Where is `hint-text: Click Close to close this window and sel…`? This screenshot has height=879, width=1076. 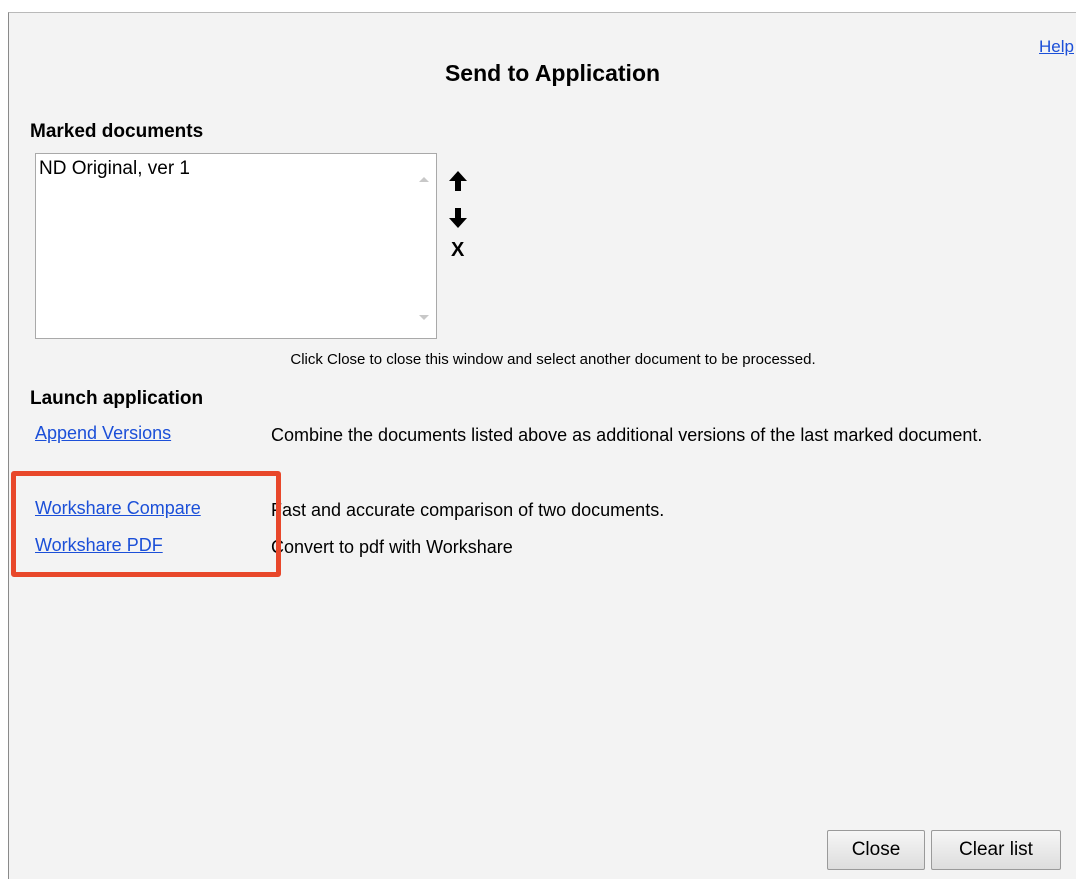 hint-text: Click Close to close this window and sel… is located at coordinates (553, 359).